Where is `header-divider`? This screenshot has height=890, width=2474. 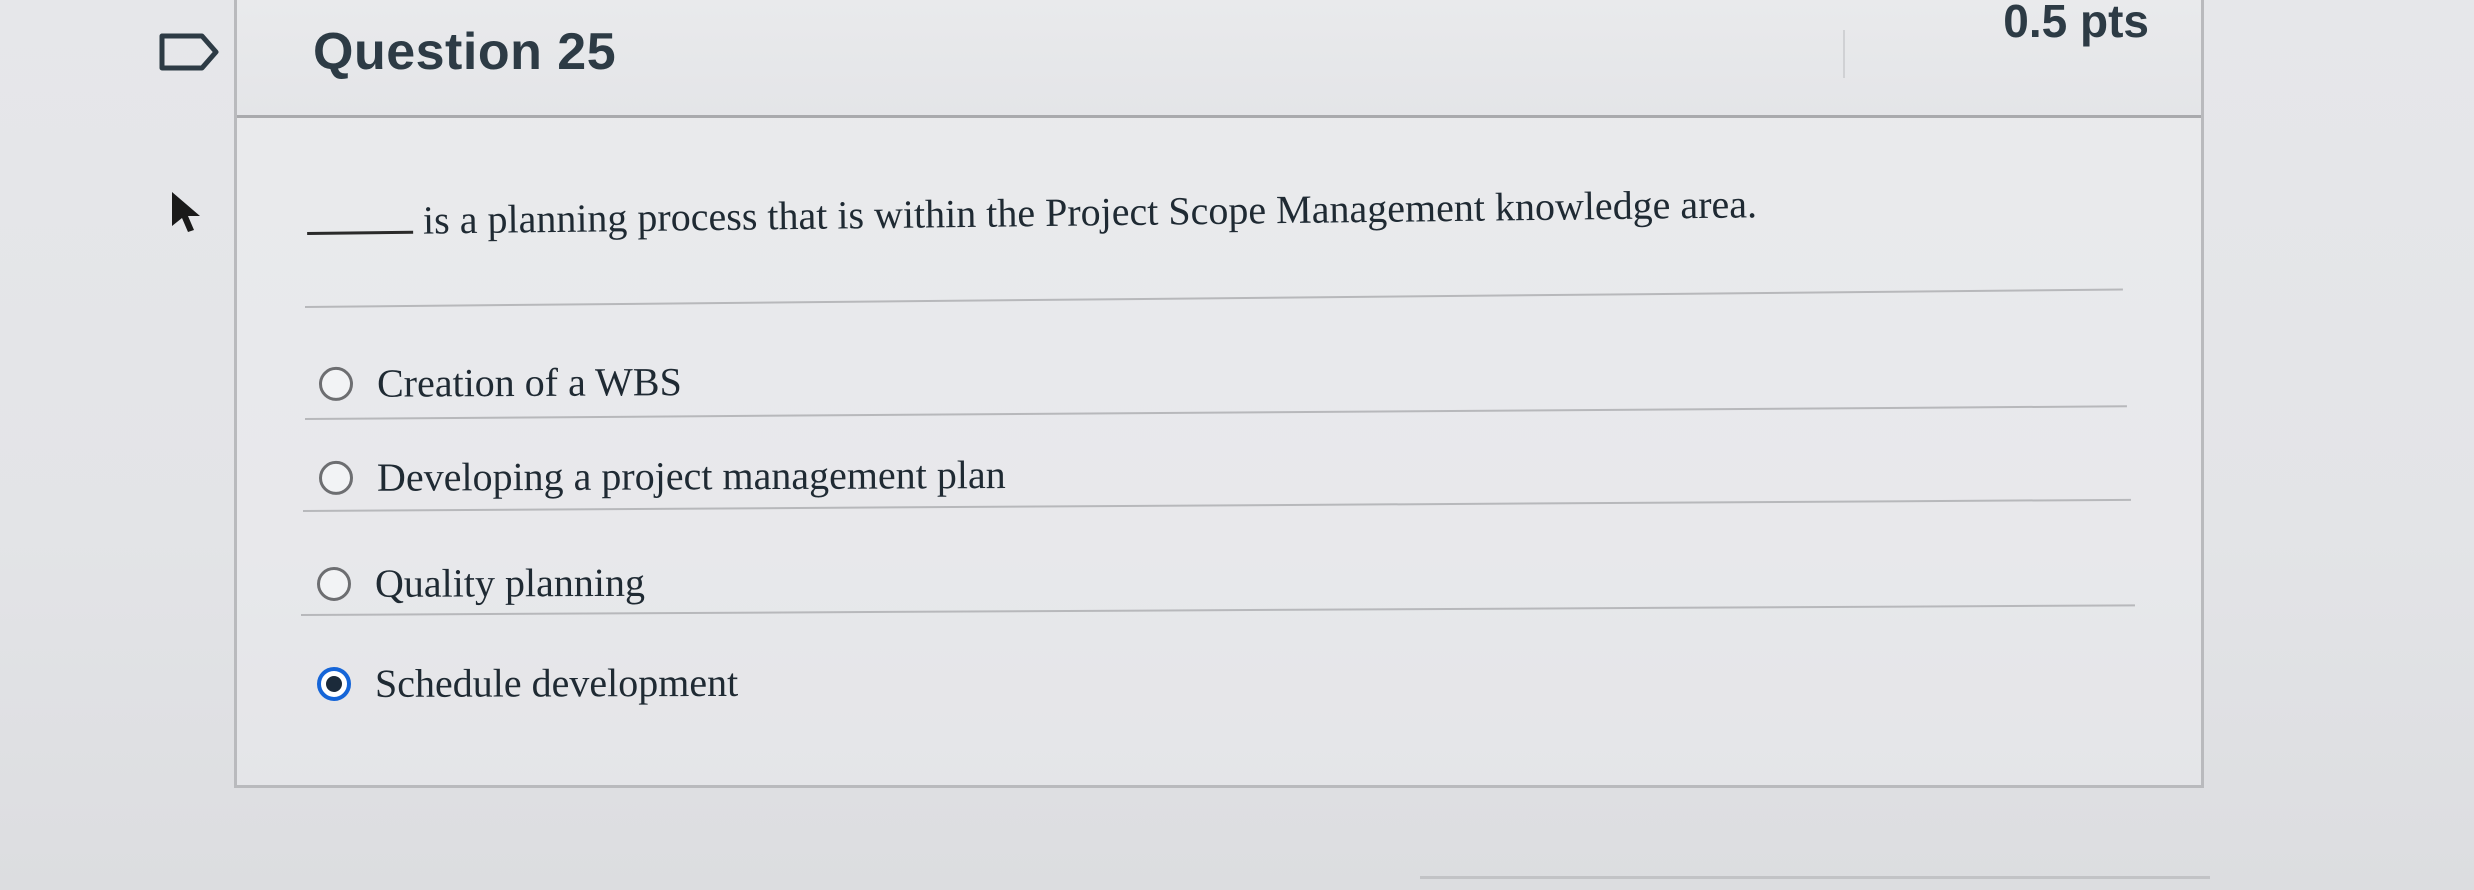
header-divider is located at coordinates (1844, 54).